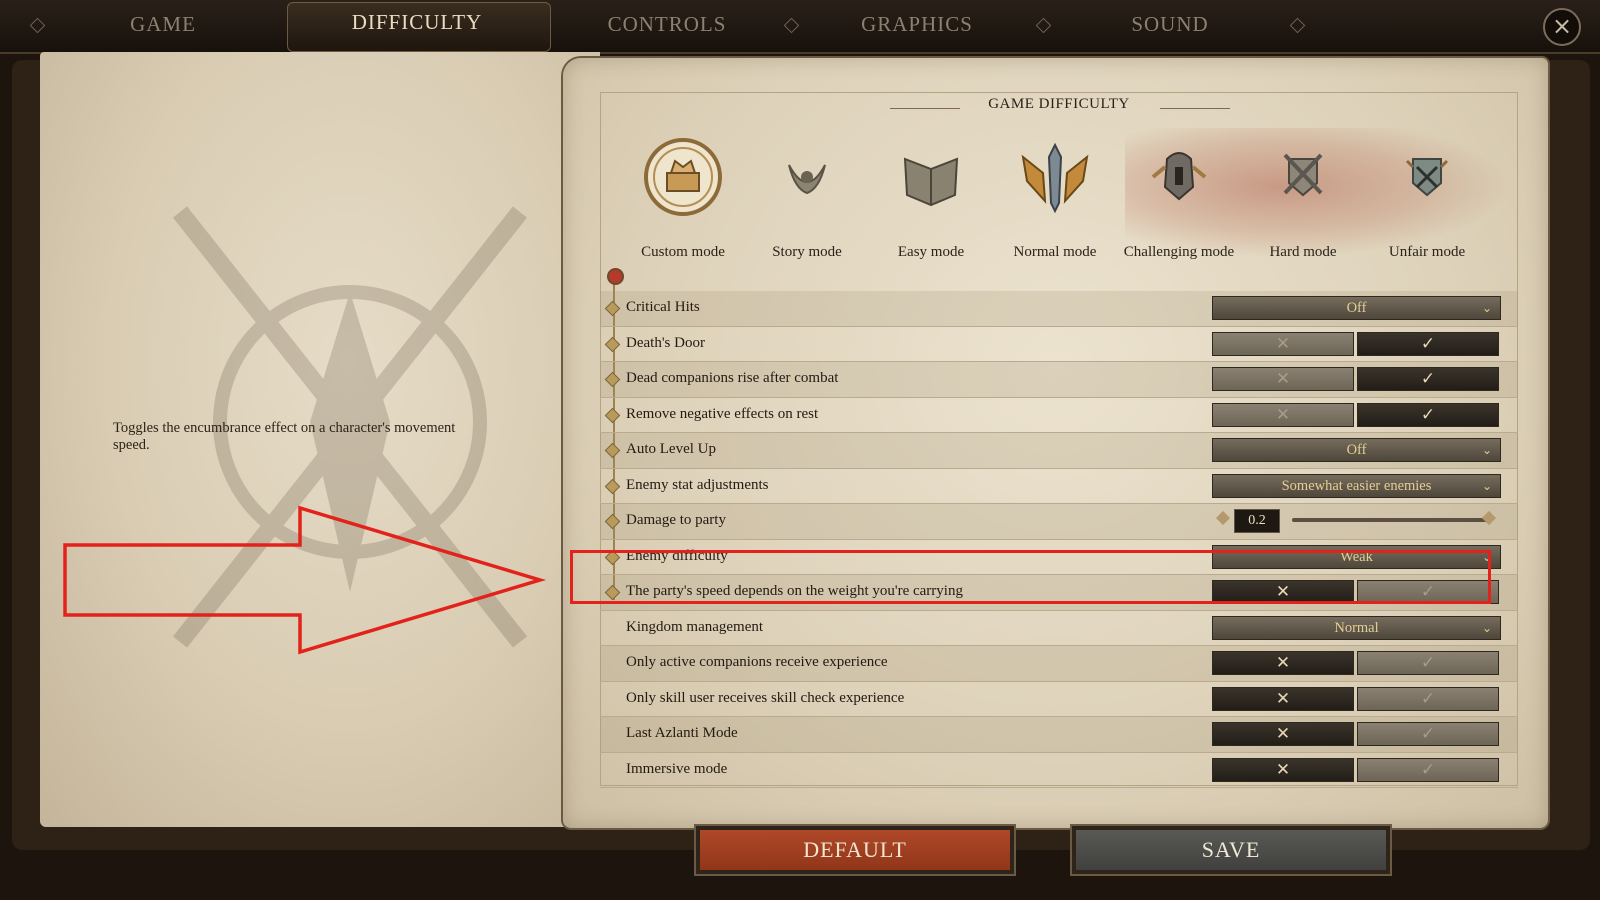 This screenshot has height=900, width=1600. What do you see at coordinates (1428, 663) in the screenshot?
I see `active-companions-experience-on-button: ✓` at bounding box center [1428, 663].